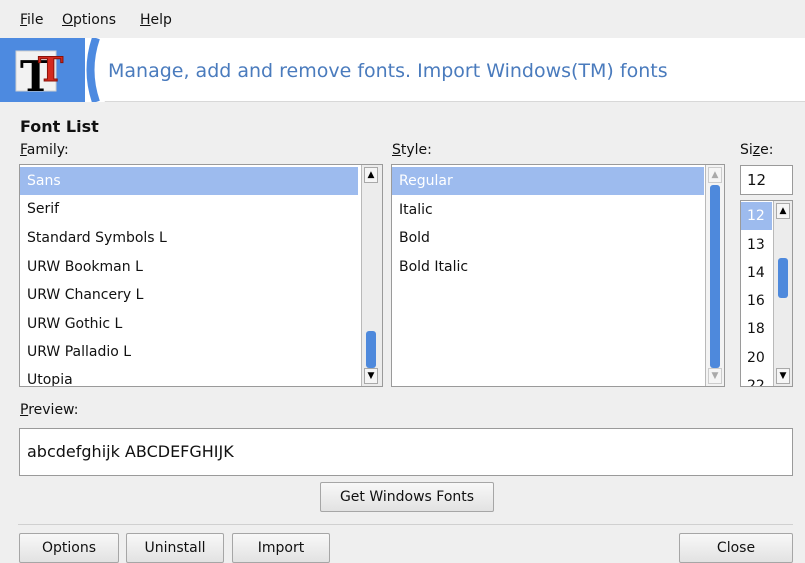 The image size is (805, 563). Describe the element at coordinates (371, 349) in the screenshot. I see `family-scroll-thumb` at that location.